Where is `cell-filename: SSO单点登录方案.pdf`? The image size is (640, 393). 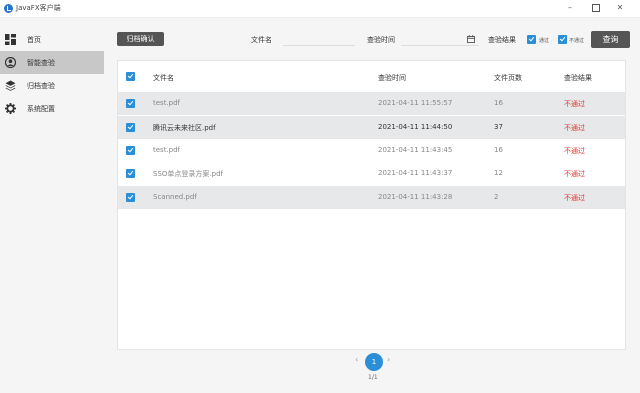 cell-filename: SSO单点登录方案.pdf is located at coordinates (188, 174).